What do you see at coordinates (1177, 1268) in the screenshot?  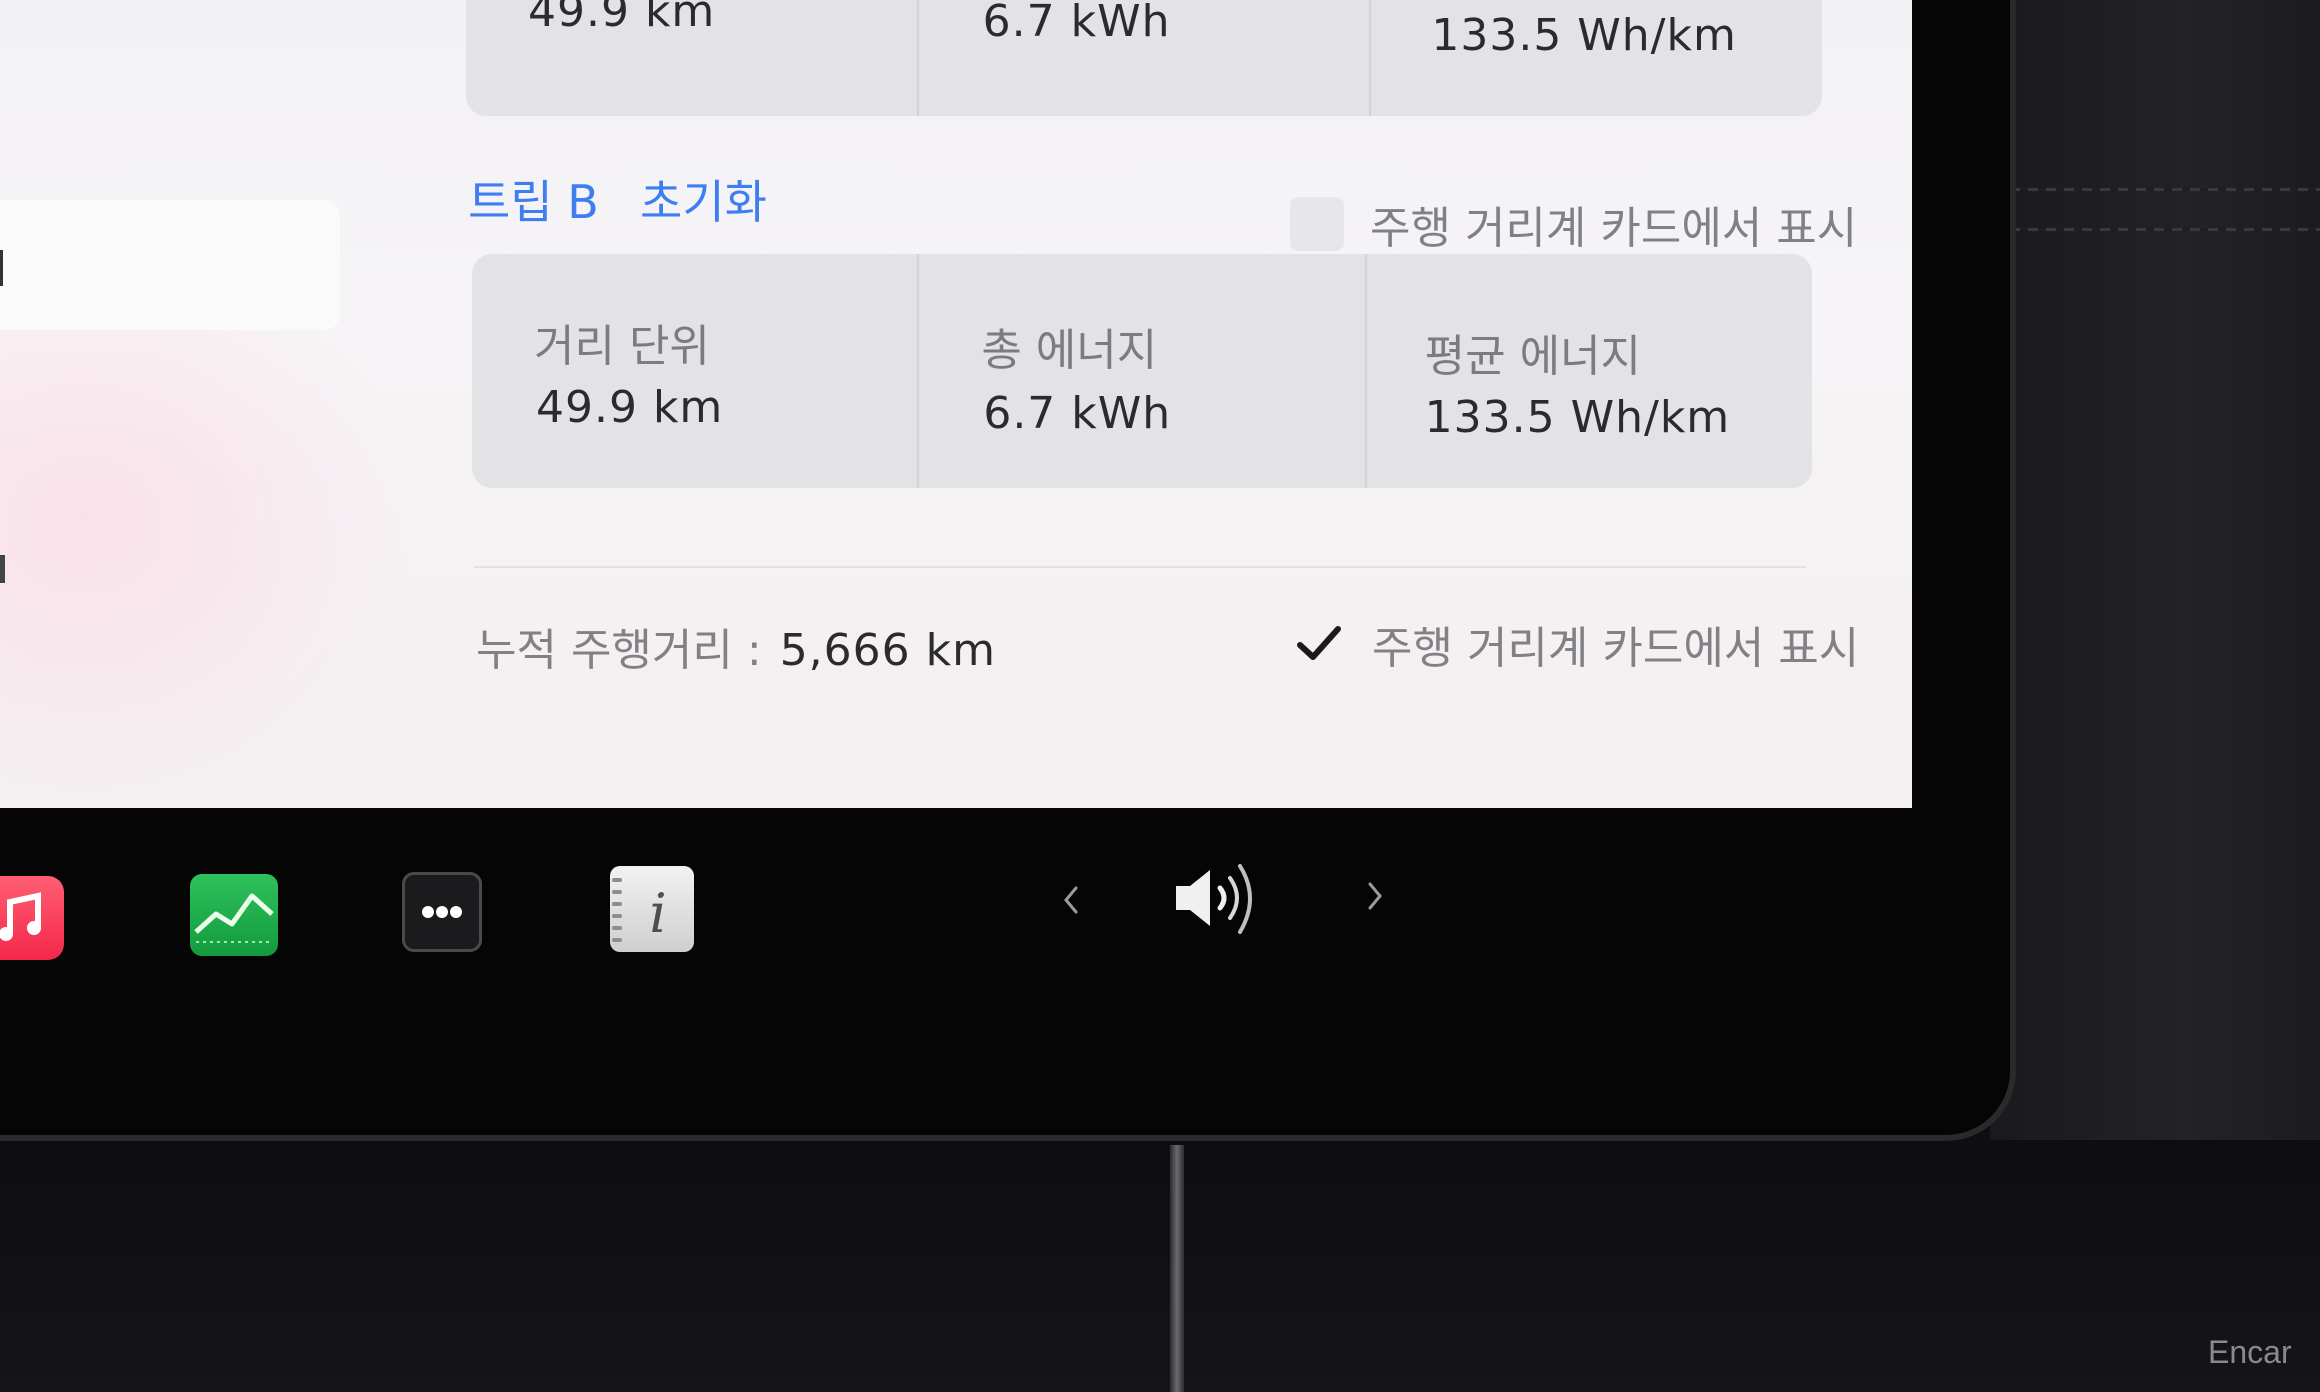 I see `console-trim` at bounding box center [1177, 1268].